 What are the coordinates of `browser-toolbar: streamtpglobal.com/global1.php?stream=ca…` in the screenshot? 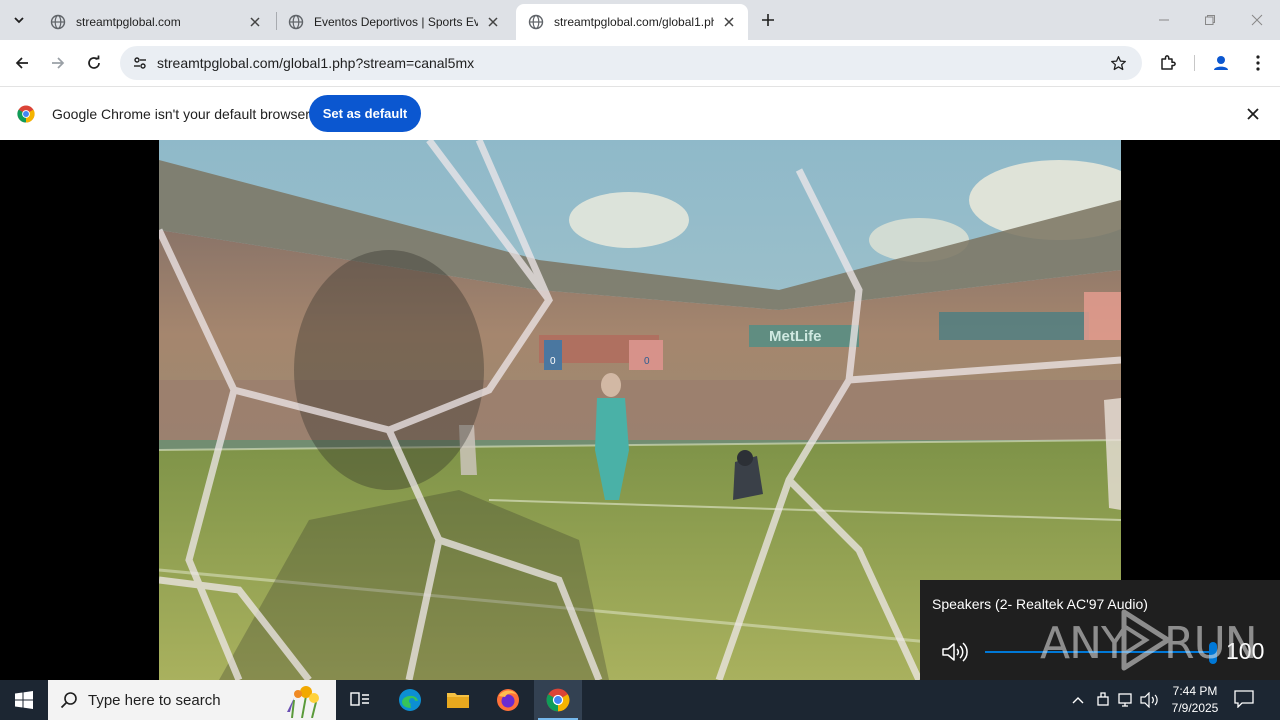 It's located at (640, 63).